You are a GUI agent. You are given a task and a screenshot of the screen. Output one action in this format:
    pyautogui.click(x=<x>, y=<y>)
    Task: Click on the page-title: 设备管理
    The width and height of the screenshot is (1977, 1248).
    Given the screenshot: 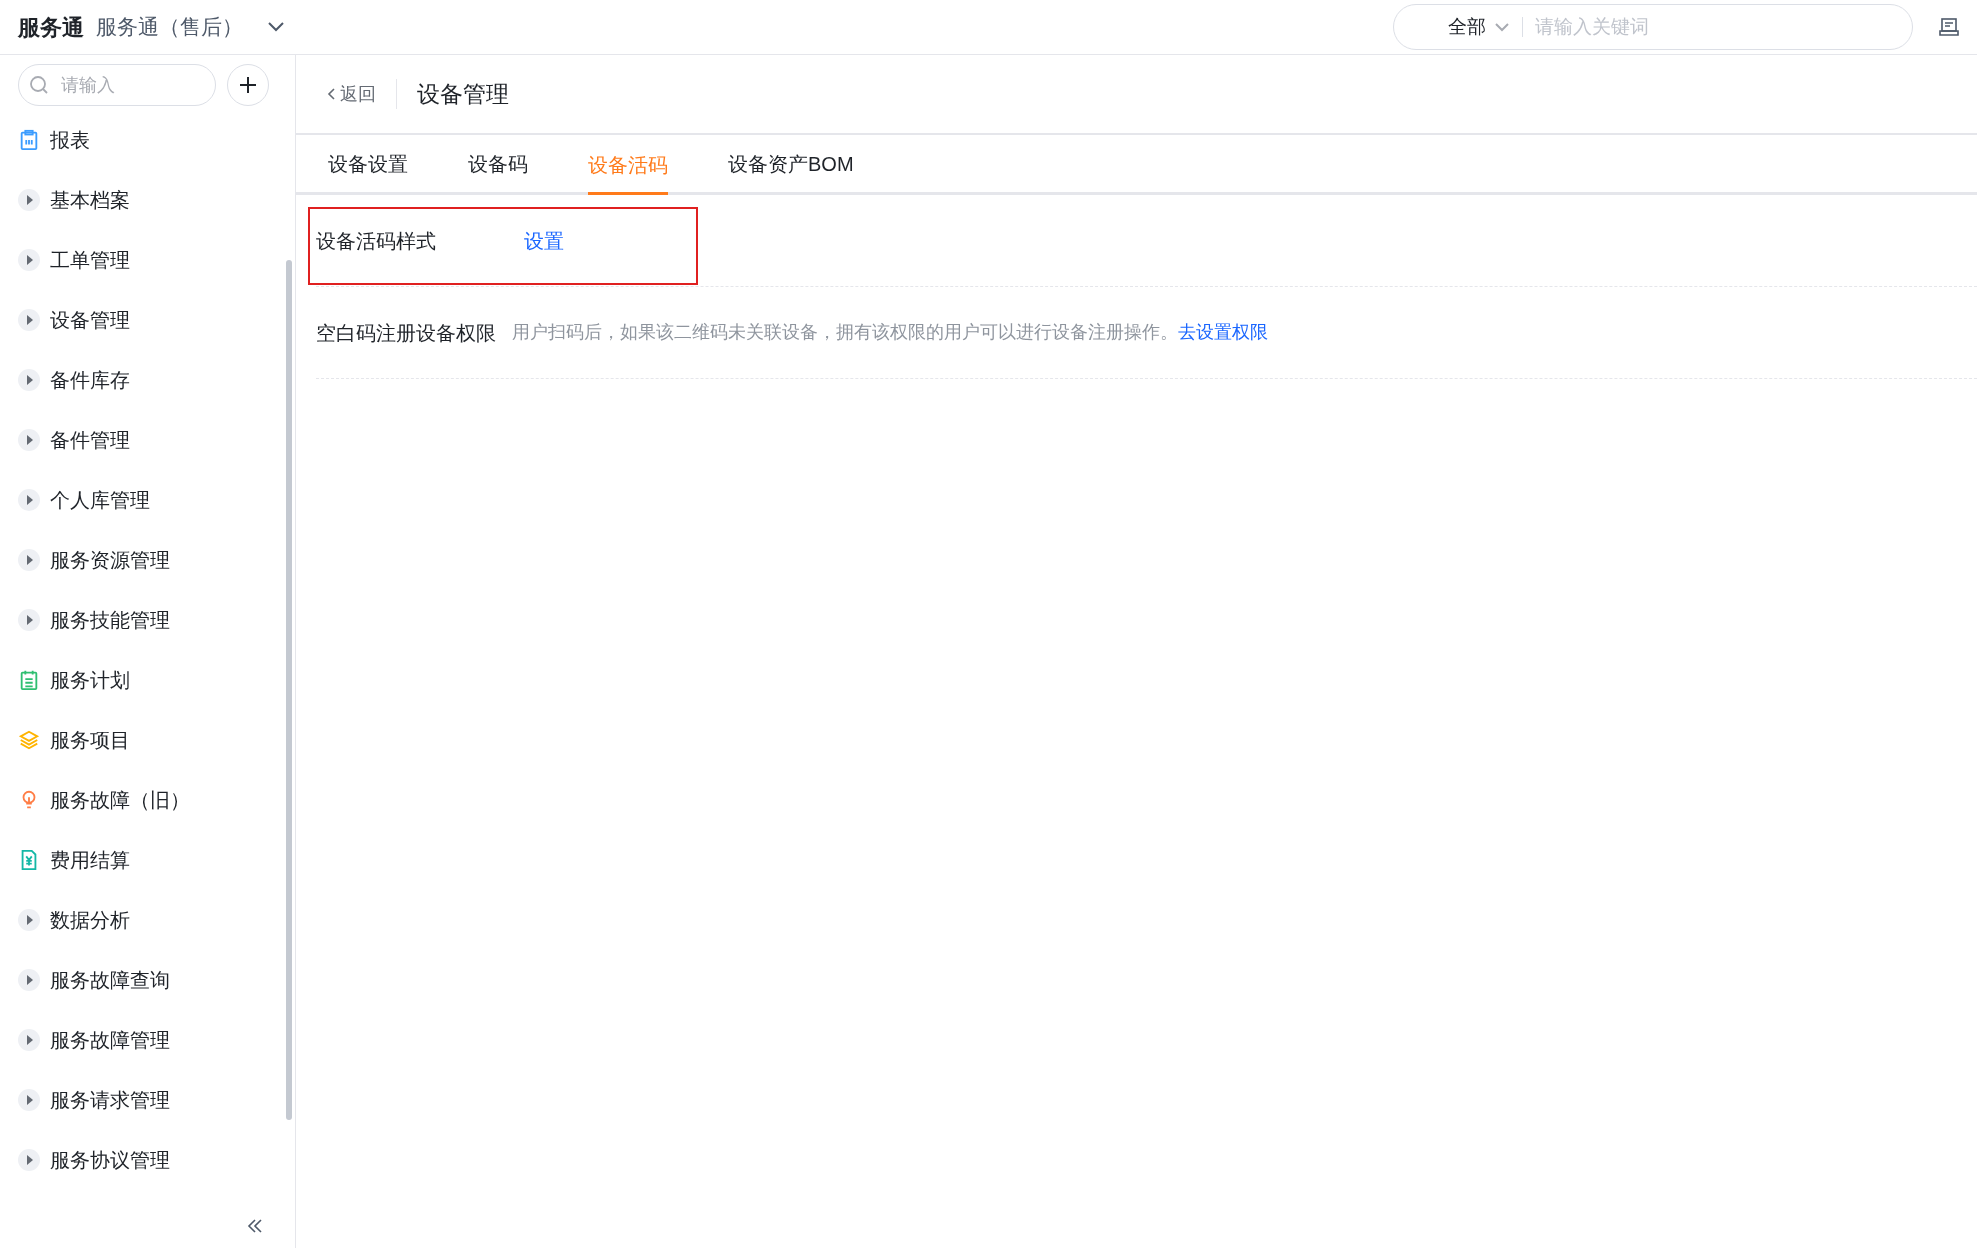 What is the action you would take?
    pyautogui.click(x=463, y=94)
    